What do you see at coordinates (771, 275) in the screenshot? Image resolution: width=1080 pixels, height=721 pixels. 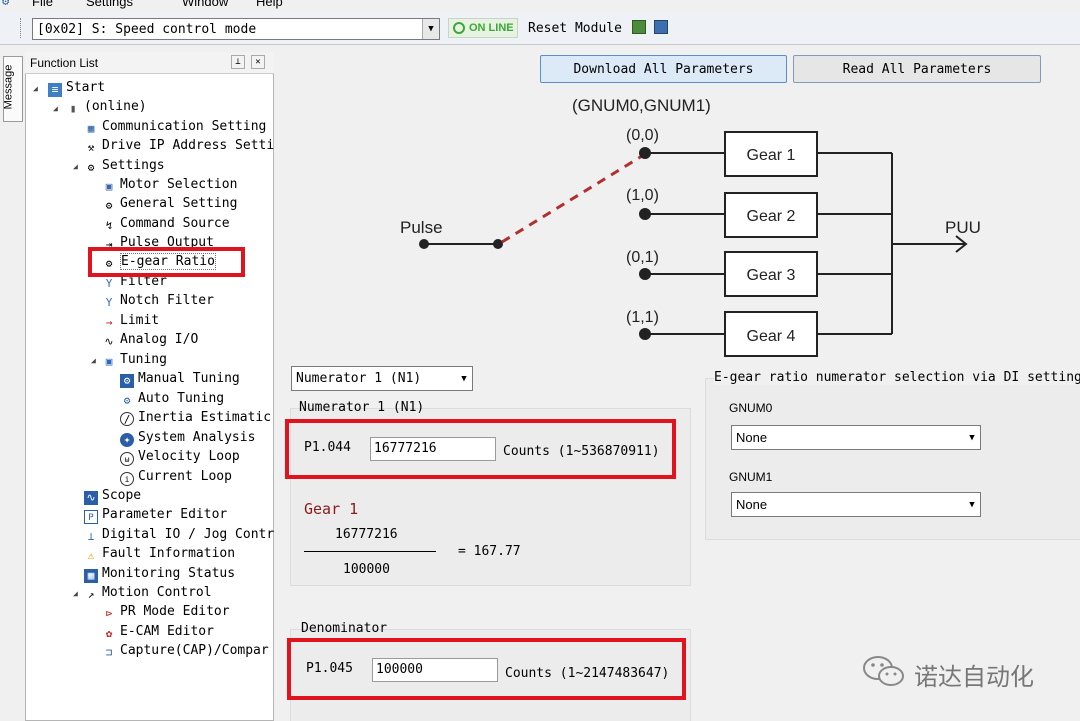 I see `gear-3-box-label: Gear 3` at bounding box center [771, 275].